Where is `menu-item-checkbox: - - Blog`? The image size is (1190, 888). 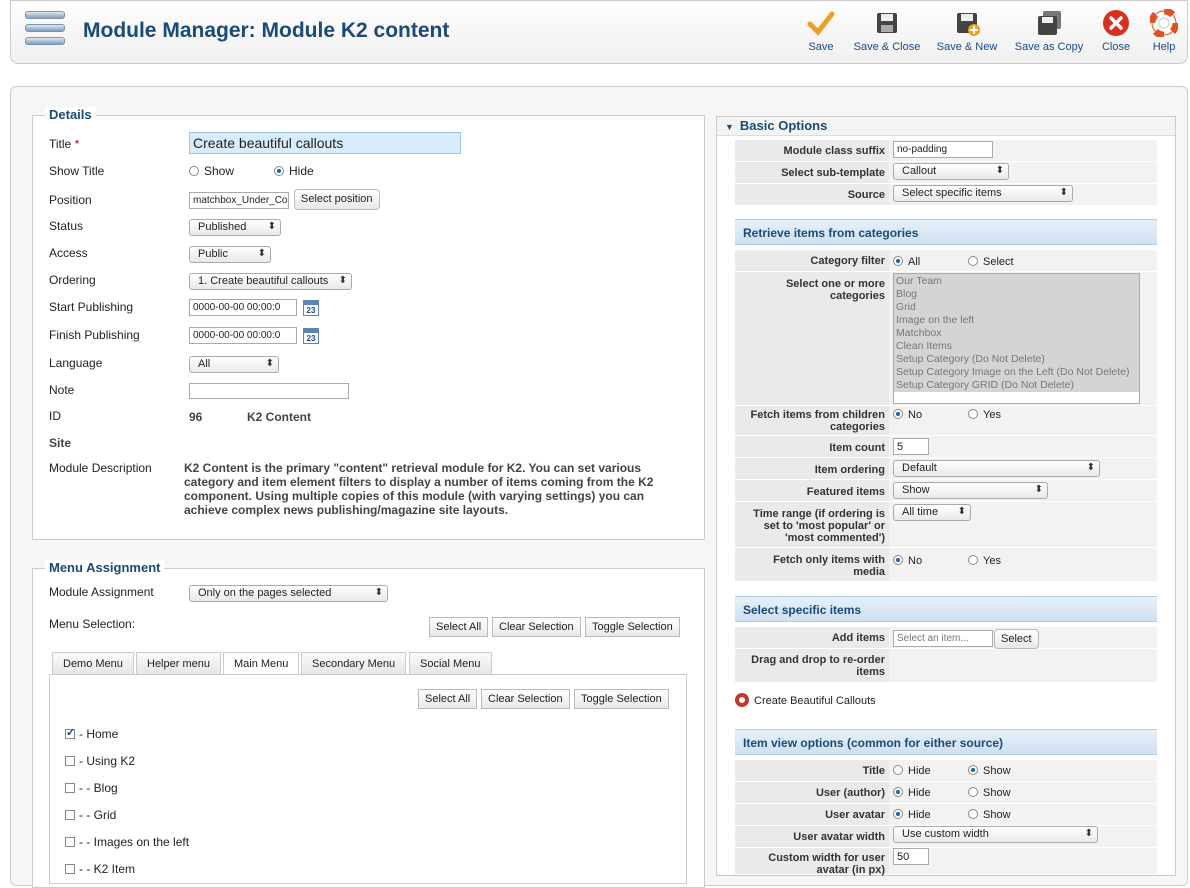
menu-item-checkbox: - - Blog is located at coordinates (91, 788).